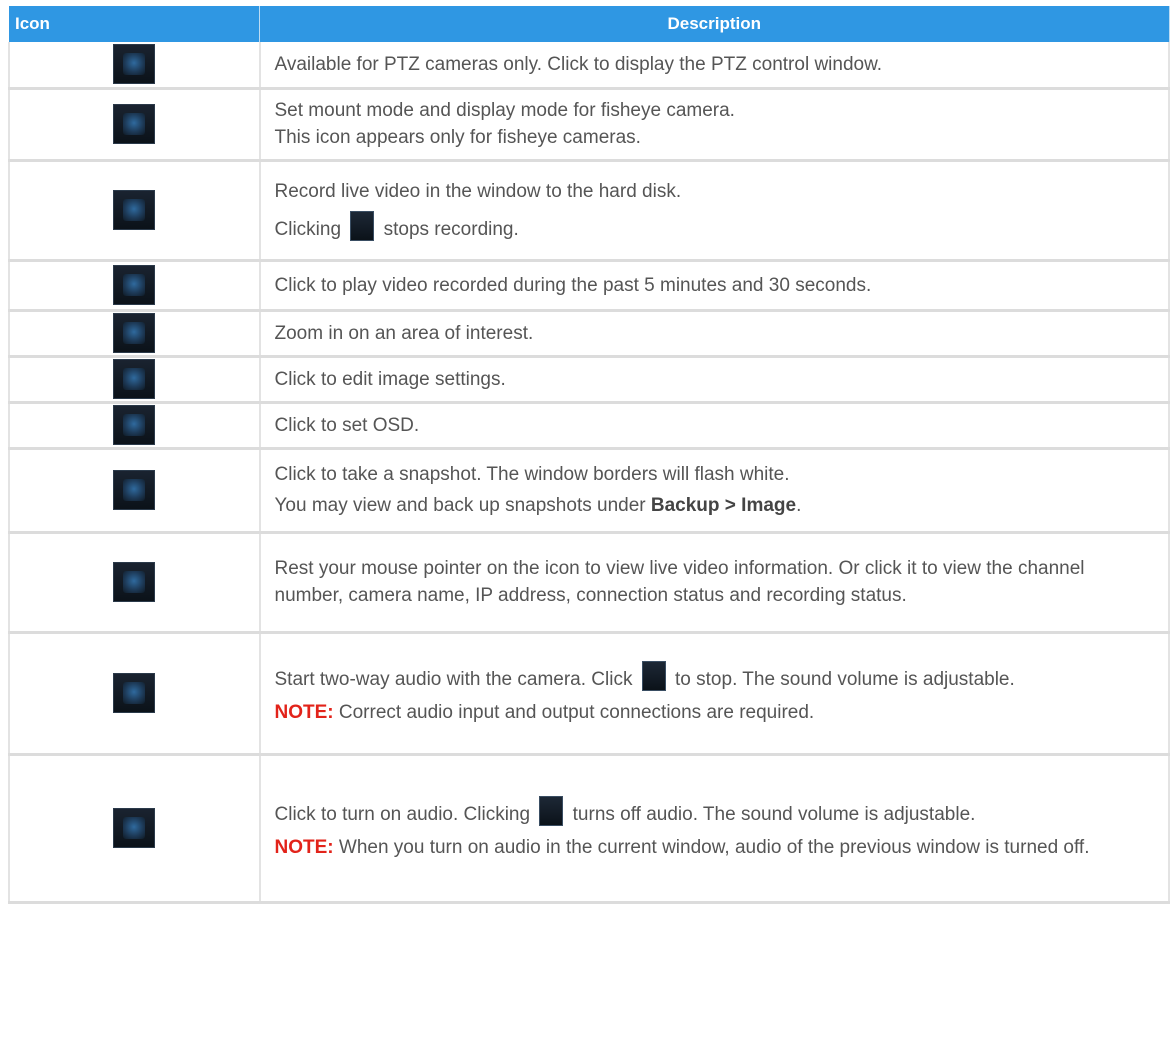  What do you see at coordinates (714, 380) in the screenshot?
I see `description-cell: Click to edit image settings.` at bounding box center [714, 380].